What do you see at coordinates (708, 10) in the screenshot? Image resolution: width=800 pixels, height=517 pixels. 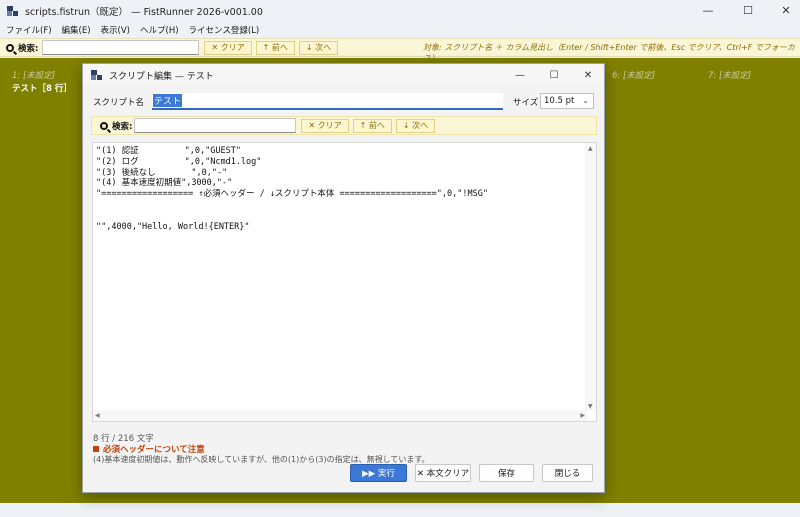 I see `minimize-button: —` at bounding box center [708, 10].